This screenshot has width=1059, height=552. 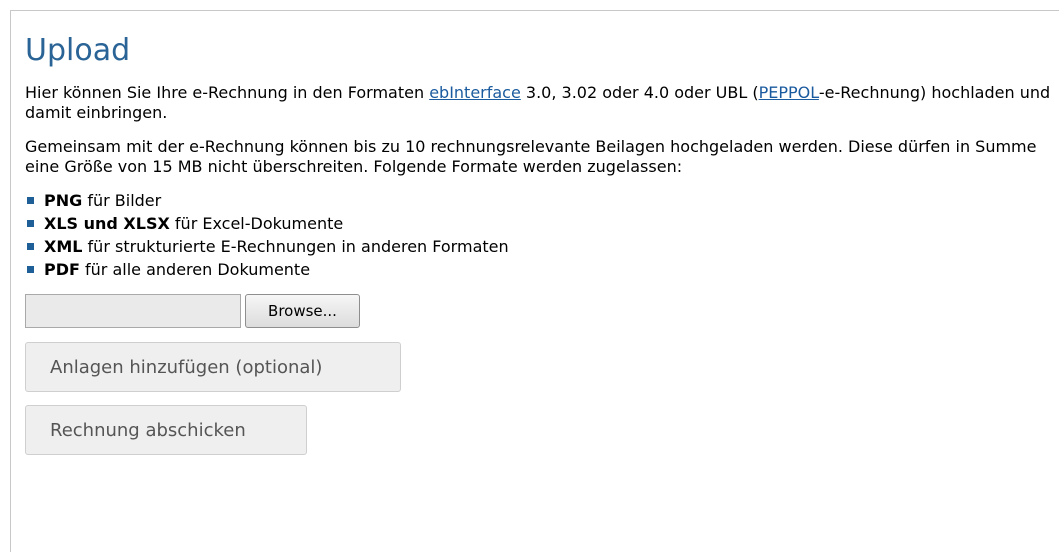 I want to click on add-attachments-button: Anlagen hinzufügen (optional), so click(x=213, y=367).